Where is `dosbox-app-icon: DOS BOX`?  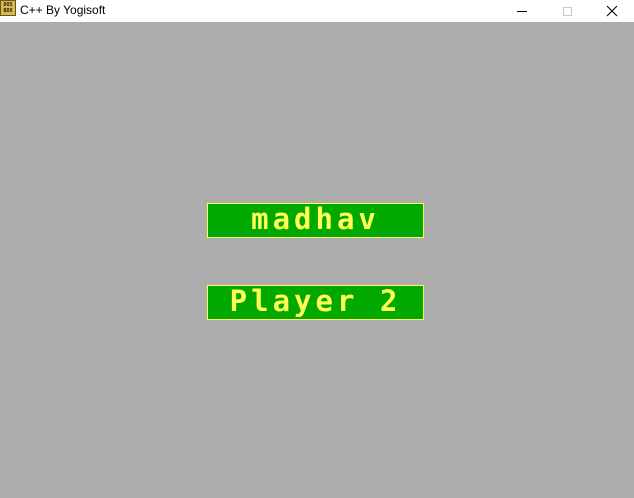 dosbox-app-icon: DOS BOX is located at coordinates (8, 8).